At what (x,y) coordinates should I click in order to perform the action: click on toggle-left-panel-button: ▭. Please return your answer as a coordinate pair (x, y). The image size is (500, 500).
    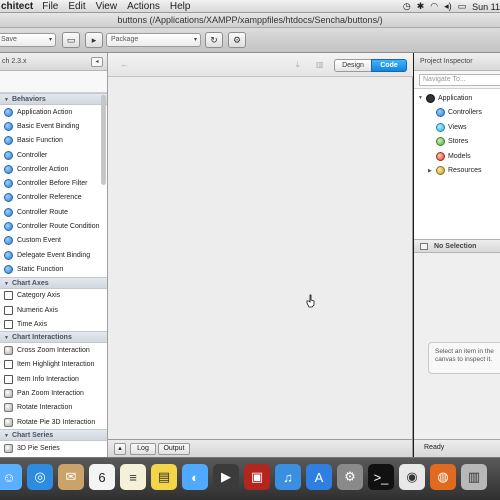
    Looking at the image, I should click on (71, 40).